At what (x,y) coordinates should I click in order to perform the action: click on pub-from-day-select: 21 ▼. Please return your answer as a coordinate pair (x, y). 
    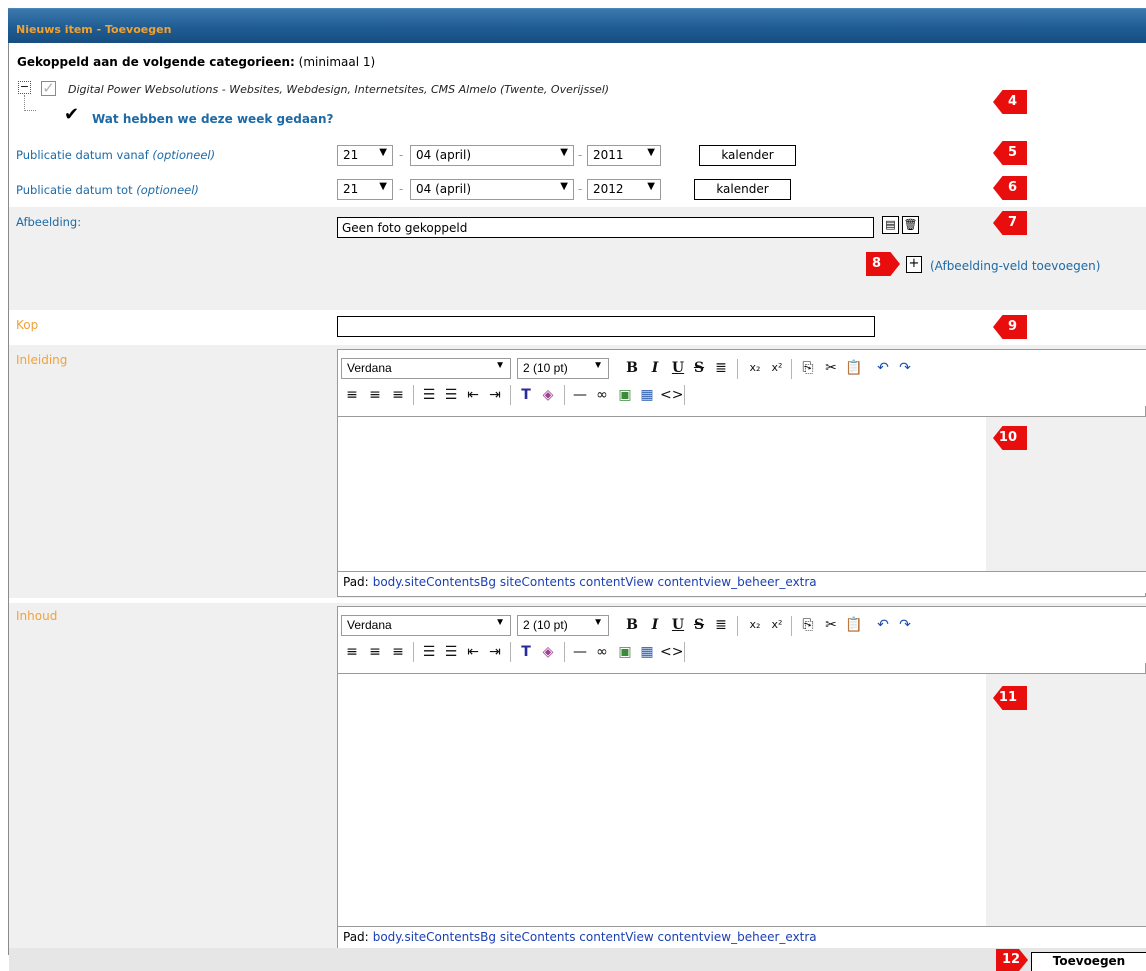
    Looking at the image, I should click on (365, 155).